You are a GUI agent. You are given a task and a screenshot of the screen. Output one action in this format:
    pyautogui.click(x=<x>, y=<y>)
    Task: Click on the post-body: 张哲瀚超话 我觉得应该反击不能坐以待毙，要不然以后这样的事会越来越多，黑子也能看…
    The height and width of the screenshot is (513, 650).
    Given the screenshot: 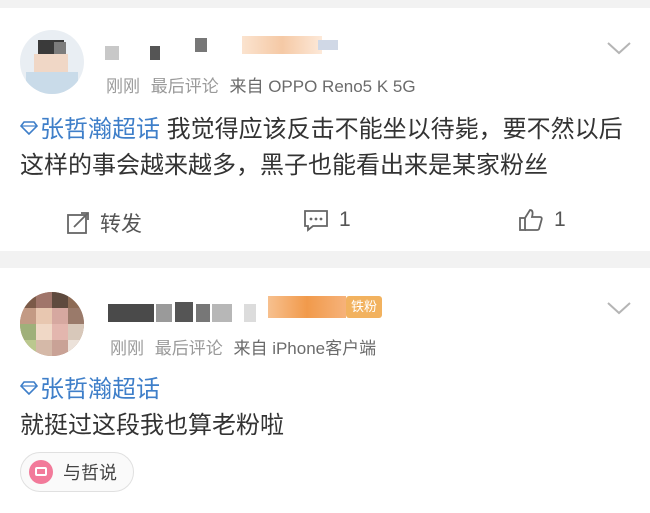 What is the action you would take?
    pyautogui.click(x=327, y=148)
    